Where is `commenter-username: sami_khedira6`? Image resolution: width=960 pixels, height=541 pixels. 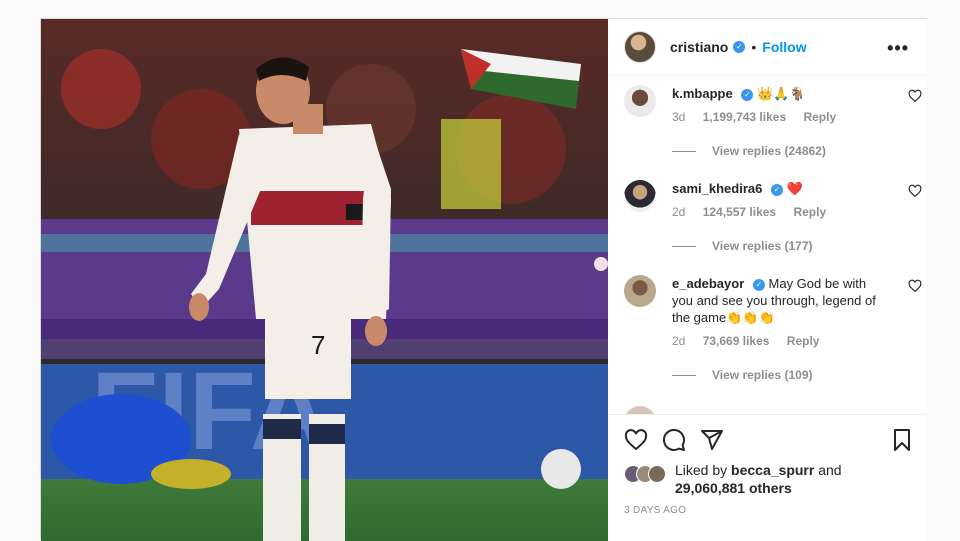 commenter-username: sami_khedira6 is located at coordinates (717, 188).